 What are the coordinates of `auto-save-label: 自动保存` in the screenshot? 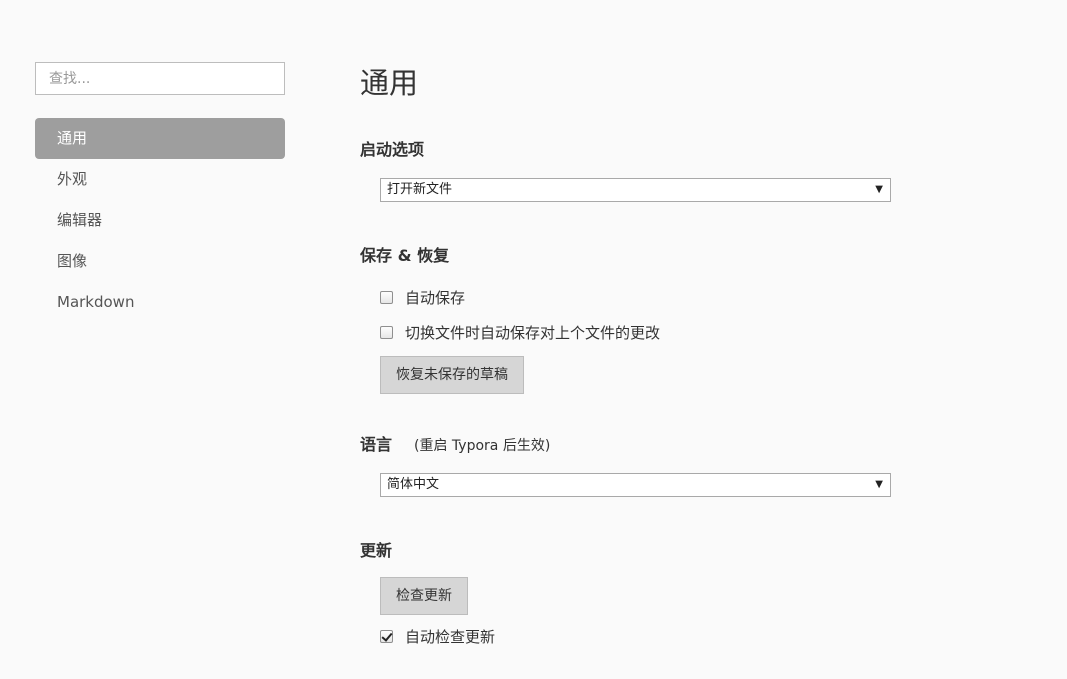 It's located at (435, 297).